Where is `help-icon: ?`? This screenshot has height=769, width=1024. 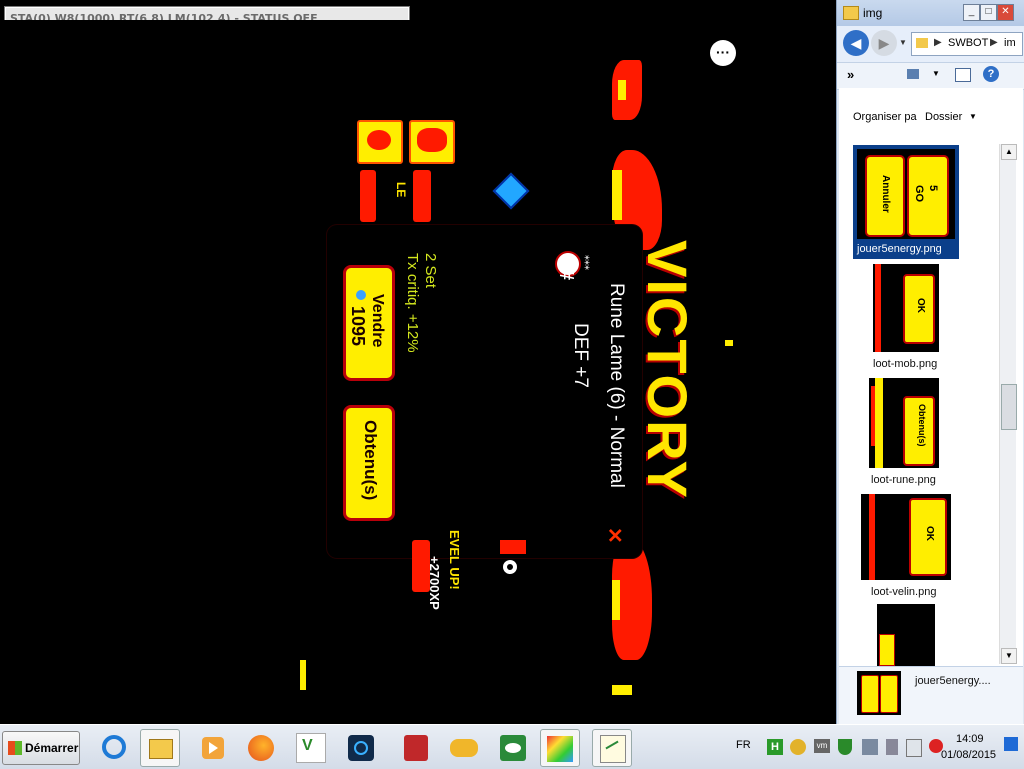
help-icon: ? is located at coordinates (991, 74).